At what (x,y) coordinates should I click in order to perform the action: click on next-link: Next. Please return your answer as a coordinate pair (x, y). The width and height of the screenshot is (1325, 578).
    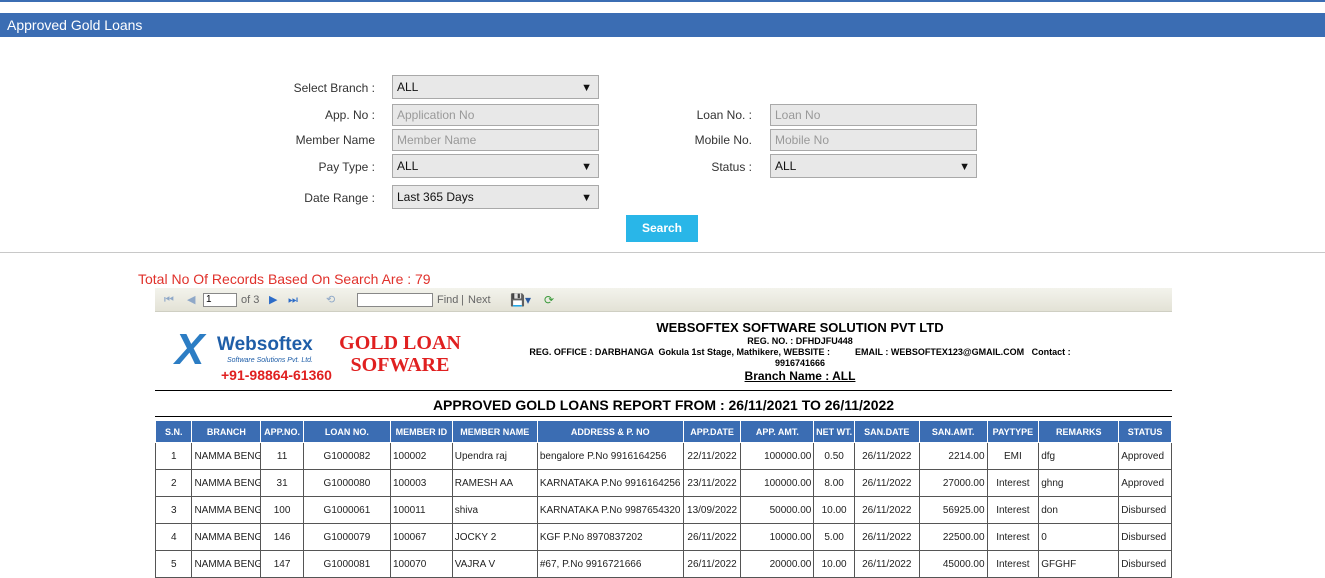
    Looking at the image, I should click on (479, 300).